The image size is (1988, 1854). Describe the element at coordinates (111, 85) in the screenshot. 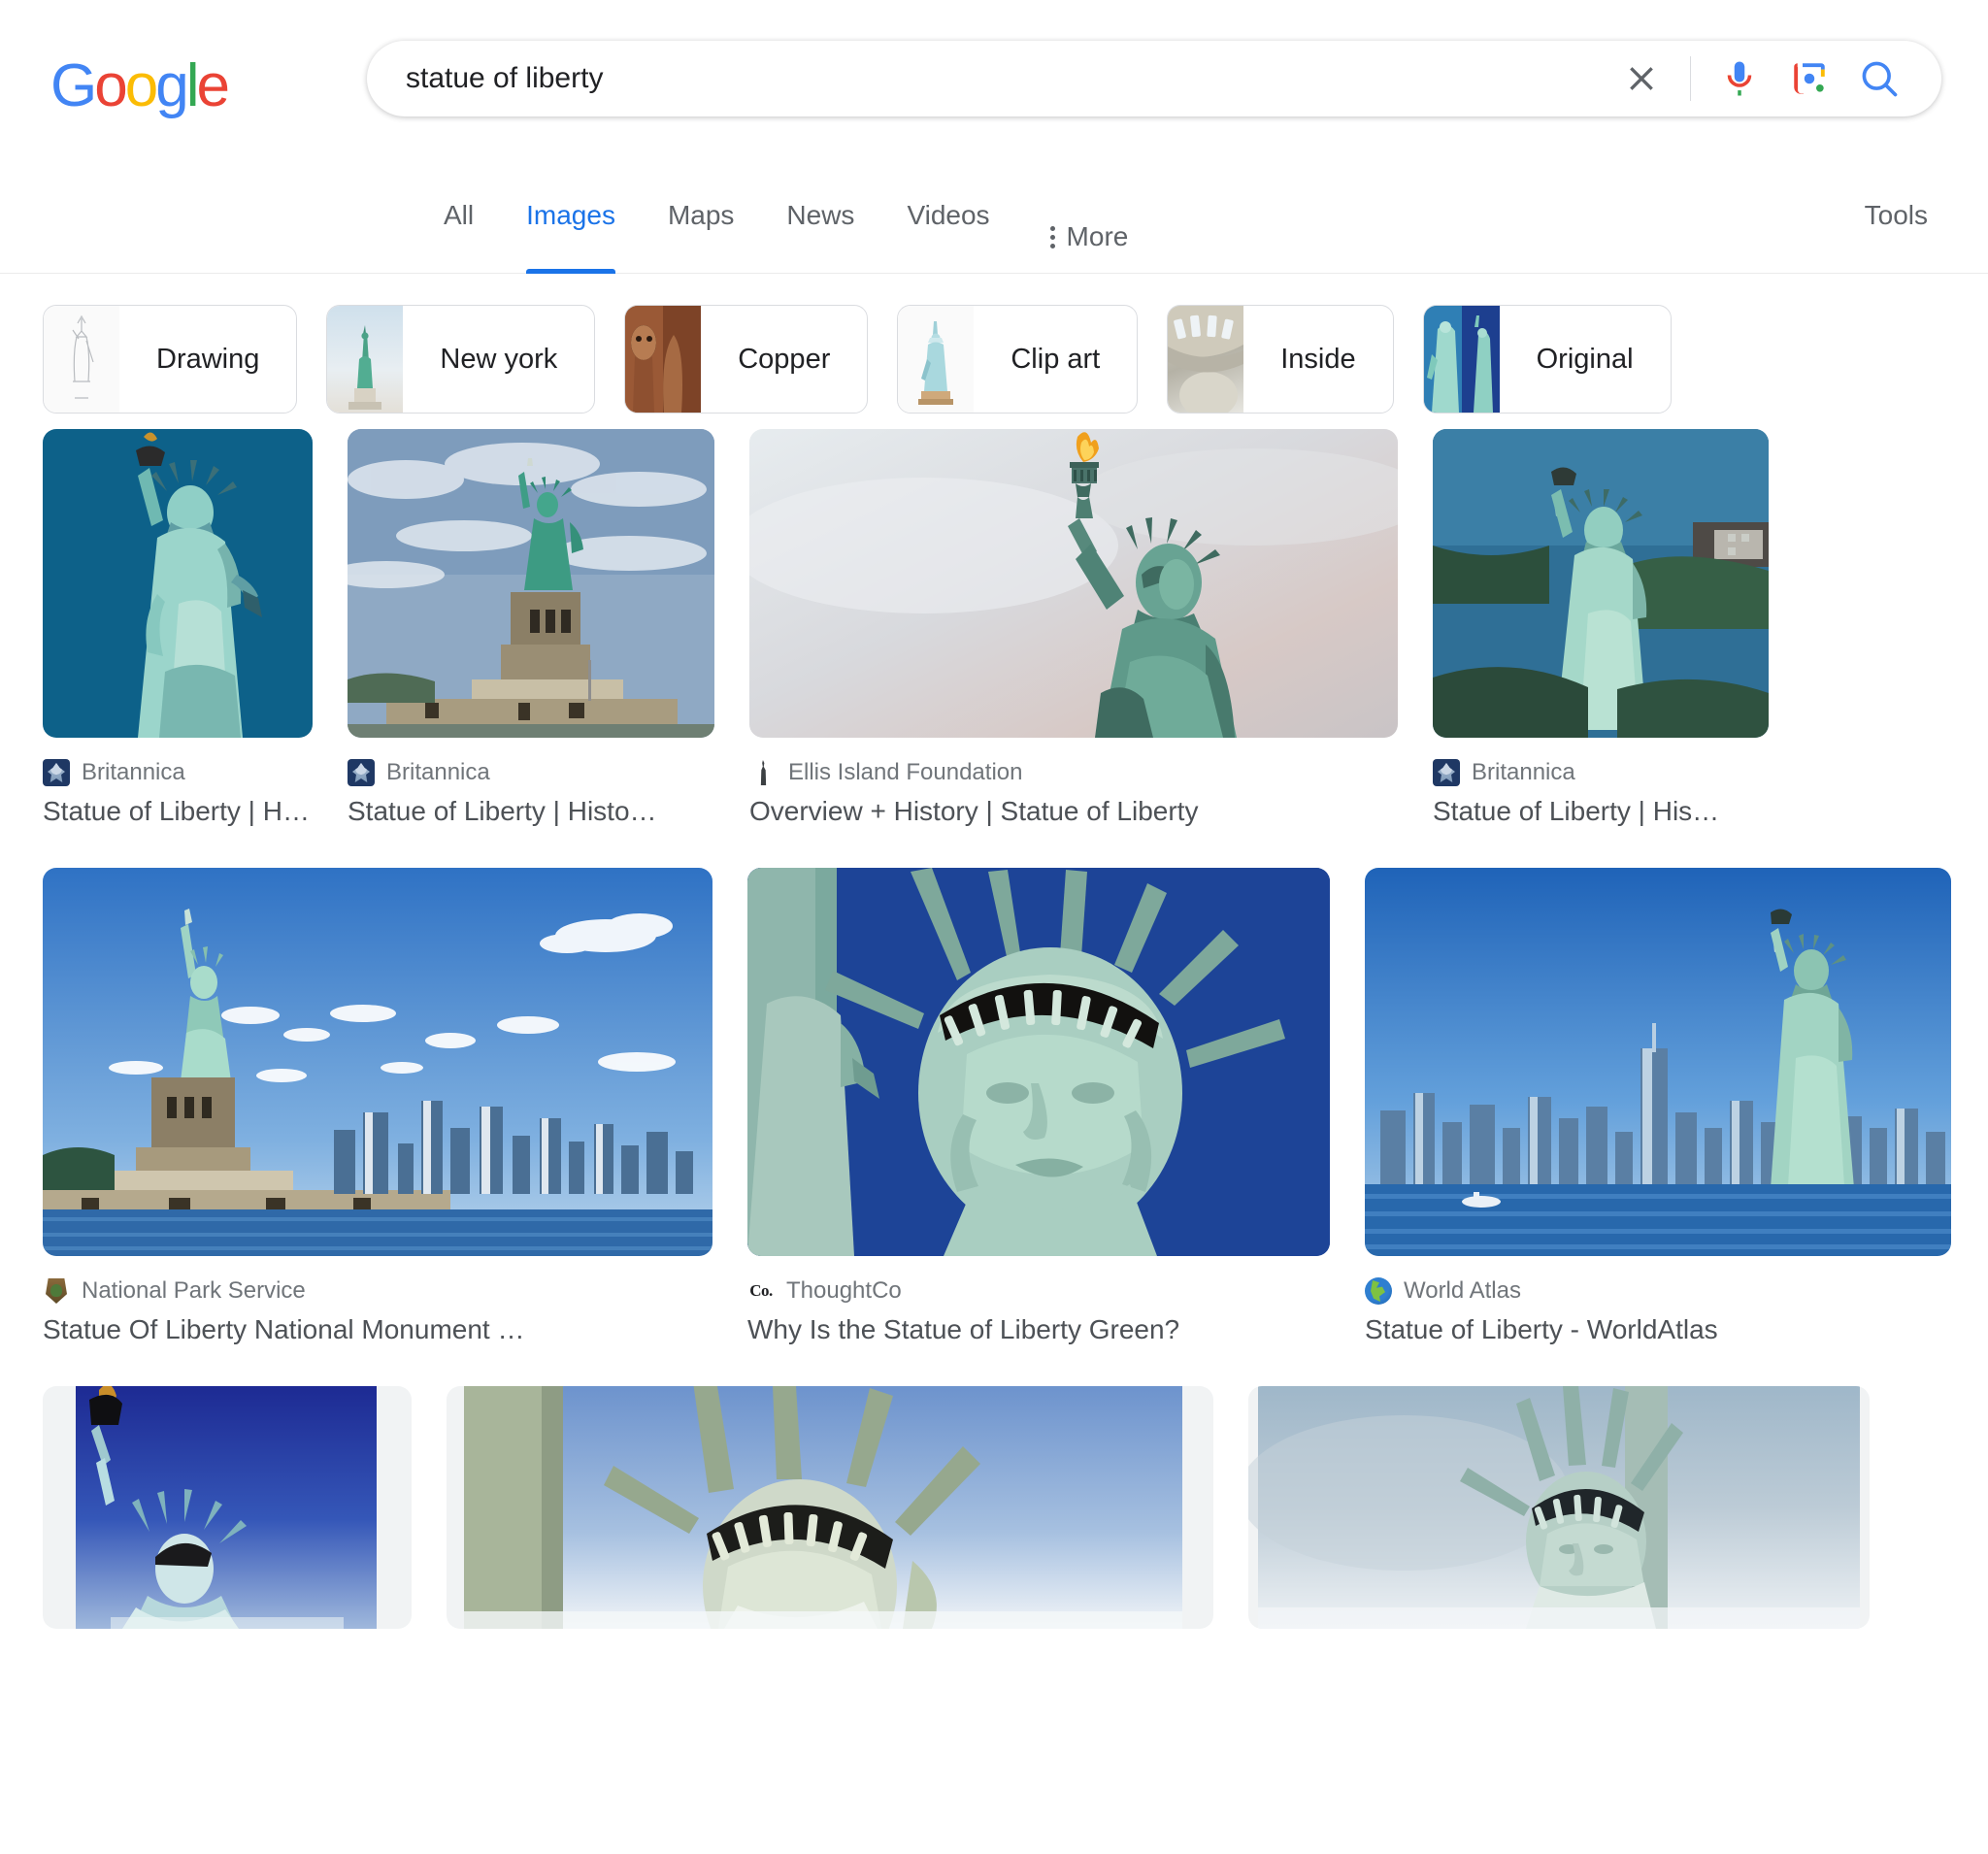

I see `logo-letter-o1: o` at that location.